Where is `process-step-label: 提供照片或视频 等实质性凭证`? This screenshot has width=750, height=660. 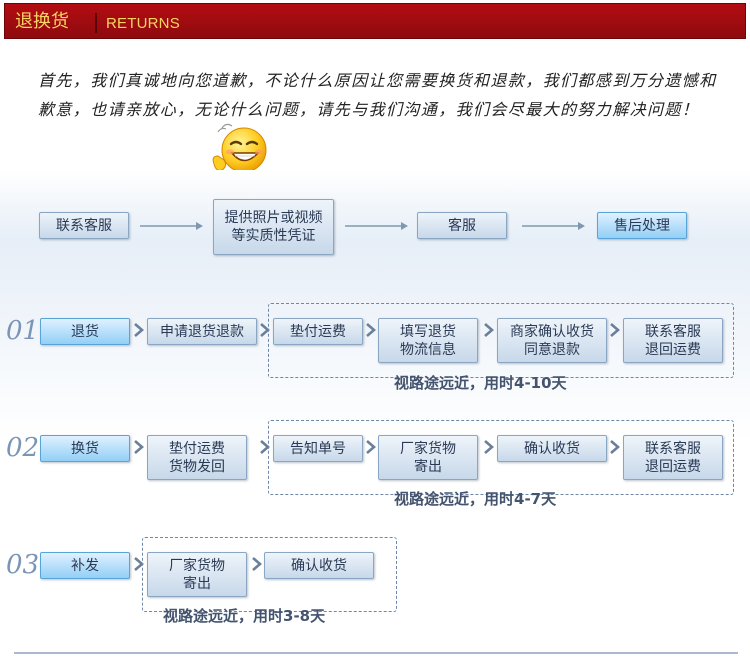
process-step-label: 提供照片或视频 等实质性凭证 is located at coordinates (274, 227).